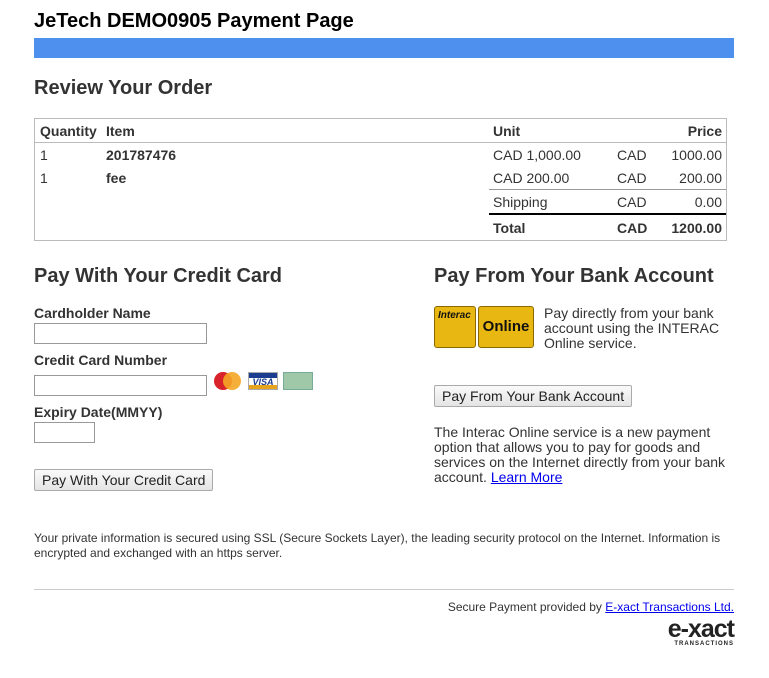  What do you see at coordinates (98, 412) in the screenshot?
I see `expiry-label: Expiry Date(MMYY)` at bounding box center [98, 412].